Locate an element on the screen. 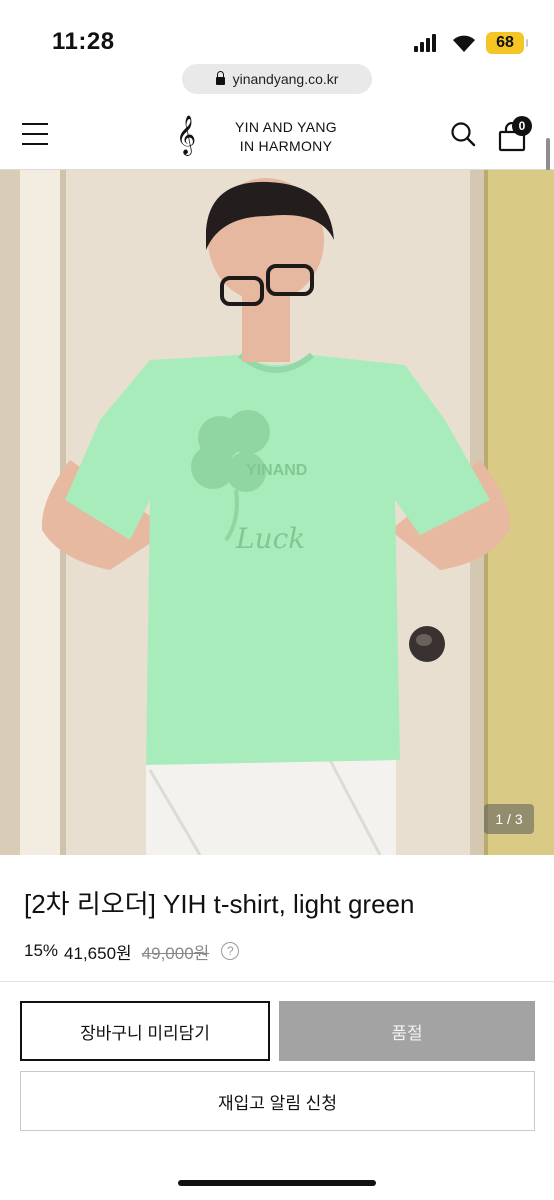 The width and height of the screenshot is (554, 1200). url-bar: yinandyang.co.kr is located at coordinates (277, 79).